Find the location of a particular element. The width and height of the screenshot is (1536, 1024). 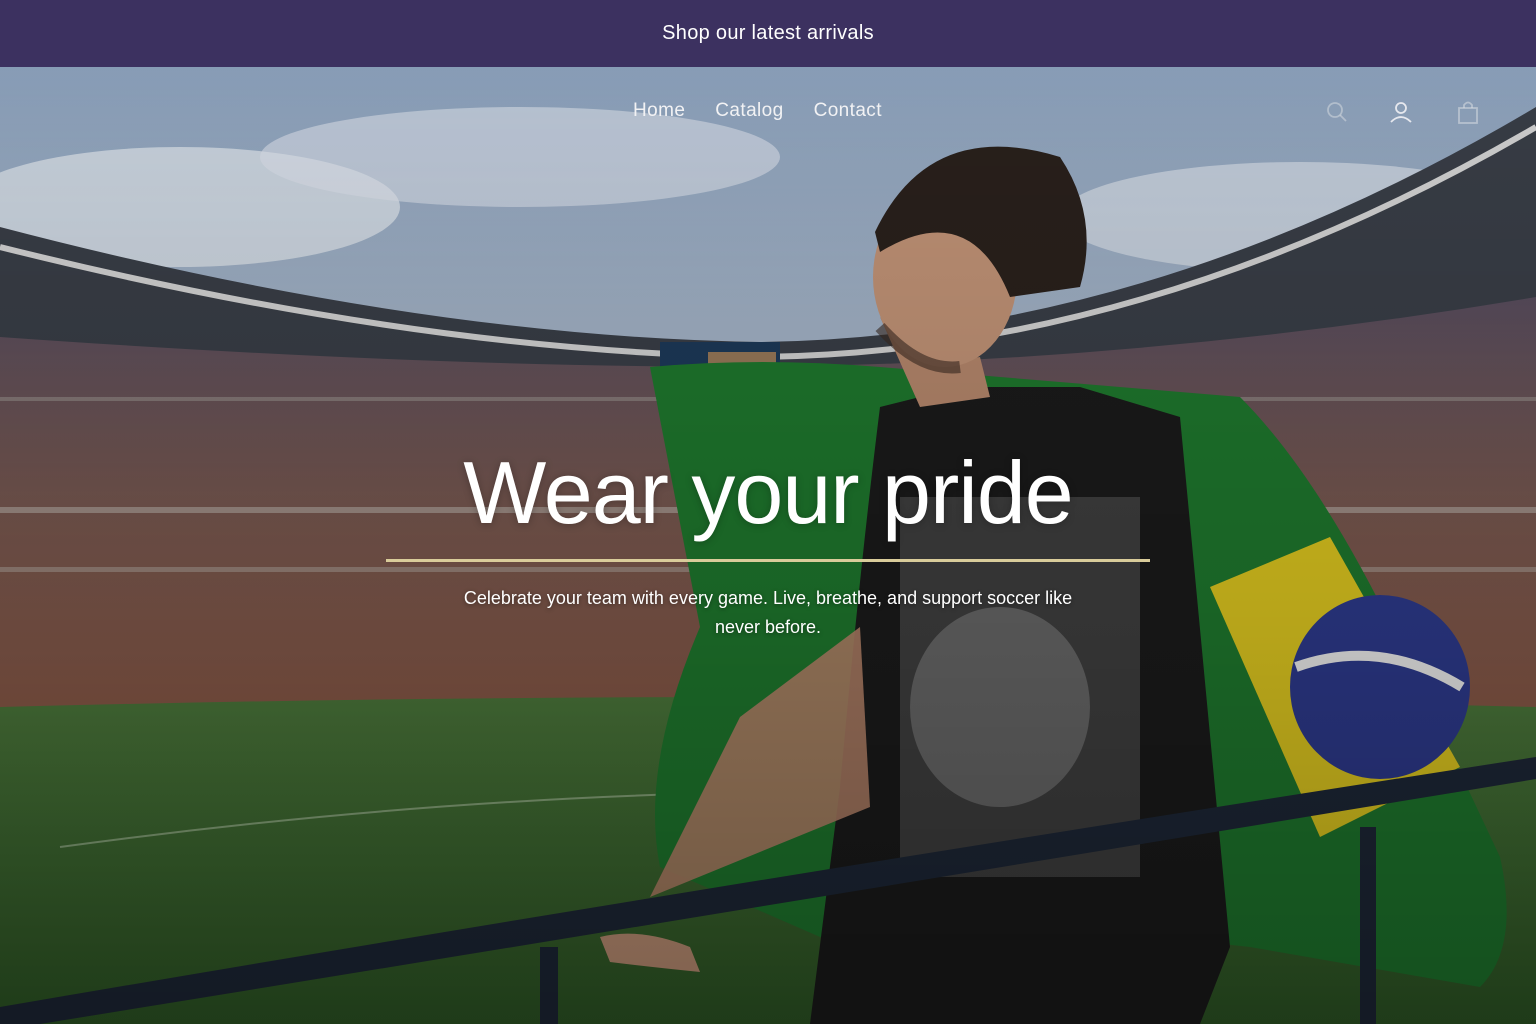

search-icon is located at coordinates (1337, 112).